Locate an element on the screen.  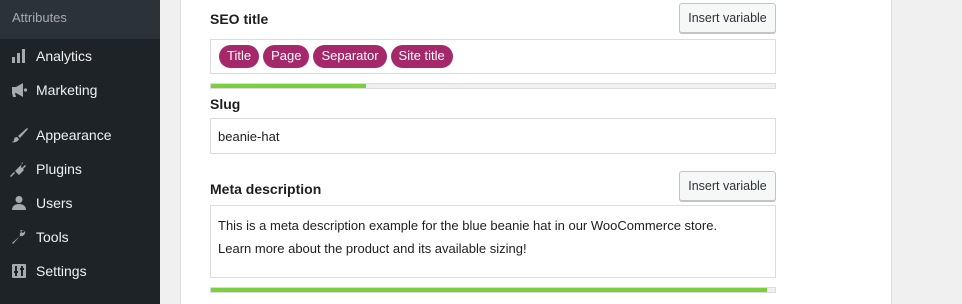
variable-pill-title: Title is located at coordinates (239, 56).